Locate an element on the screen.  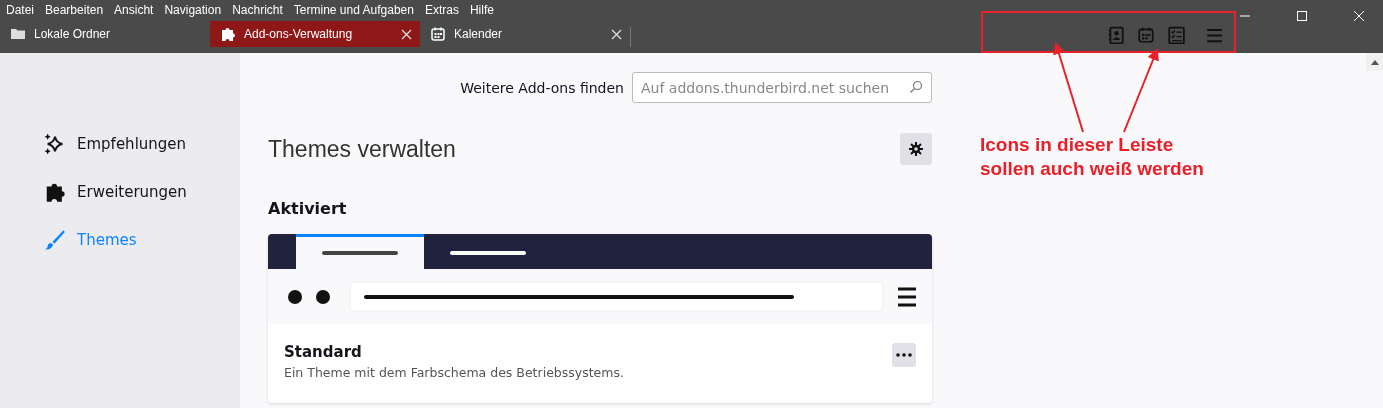
search-field: Auf addons.thunderbird.net suchen is located at coordinates (782, 87).